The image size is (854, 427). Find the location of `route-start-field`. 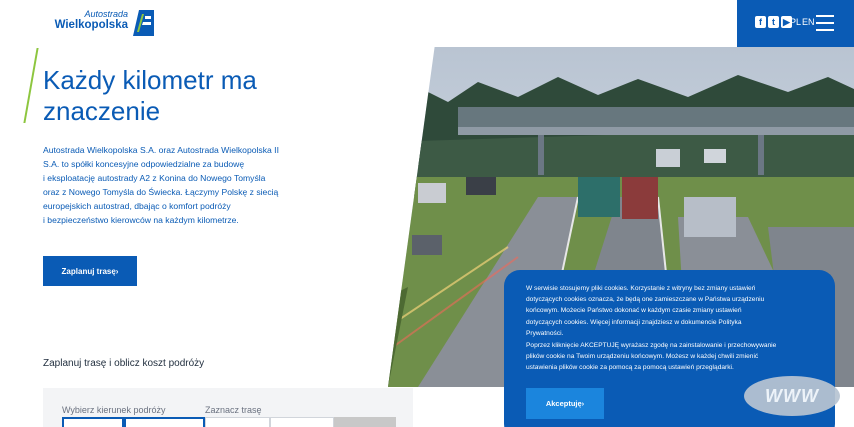

route-start-field is located at coordinates (237, 422).